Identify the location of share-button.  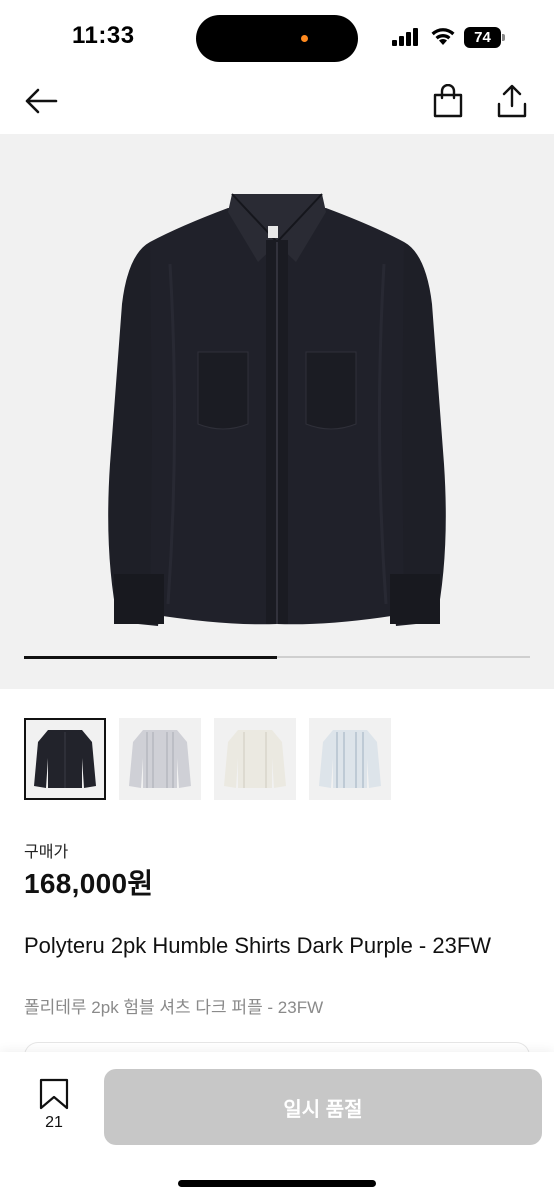
(512, 101).